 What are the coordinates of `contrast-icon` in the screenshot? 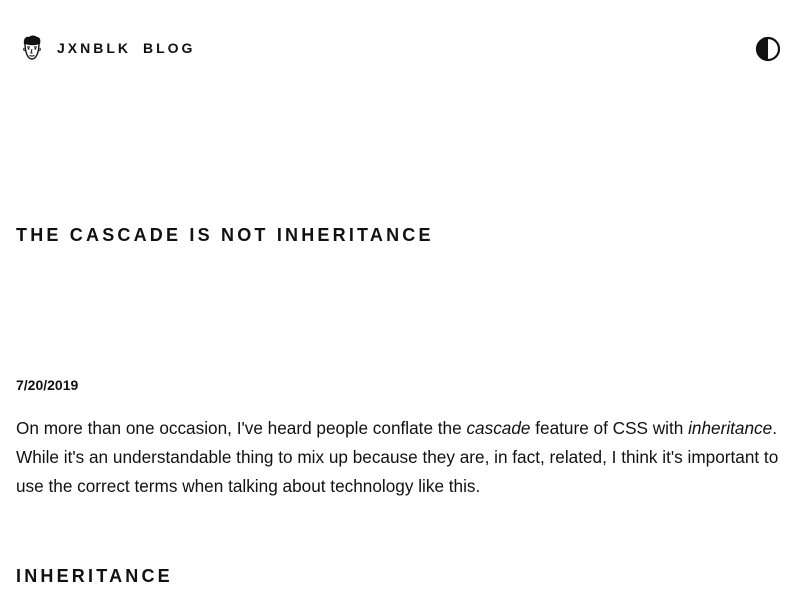 It's located at (768, 49).